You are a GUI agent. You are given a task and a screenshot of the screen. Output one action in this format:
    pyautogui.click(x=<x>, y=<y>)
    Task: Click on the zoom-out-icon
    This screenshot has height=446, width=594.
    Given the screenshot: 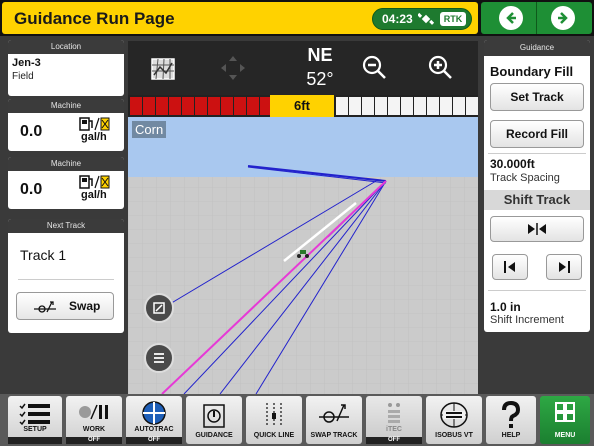 What is the action you would take?
    pyautogui.click(x=374, y=67)
    